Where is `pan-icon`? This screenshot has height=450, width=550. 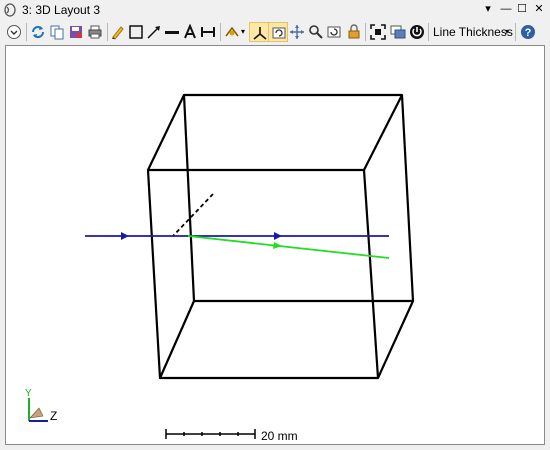
pan-icon is located at coordinates (297, 32).